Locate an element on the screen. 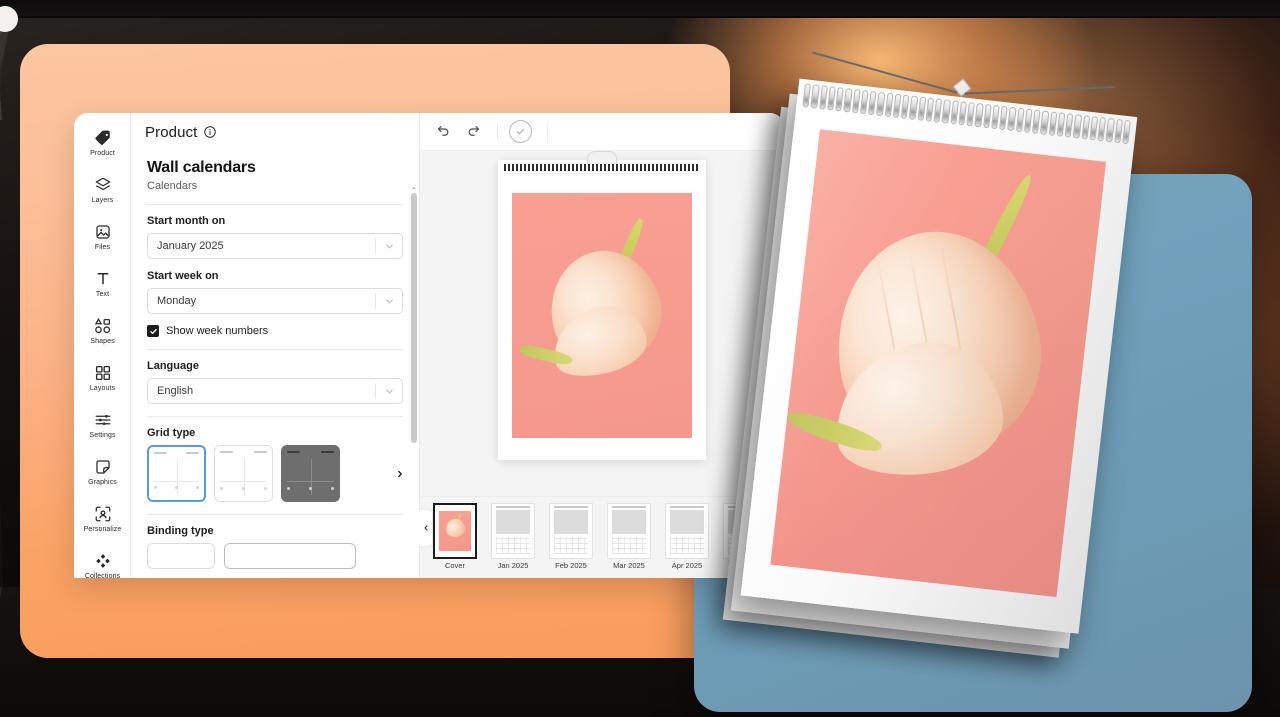 The height and width of the screenshot is (717, 1280). filmstrip-label: Cover is located at coordinates (454, 565).